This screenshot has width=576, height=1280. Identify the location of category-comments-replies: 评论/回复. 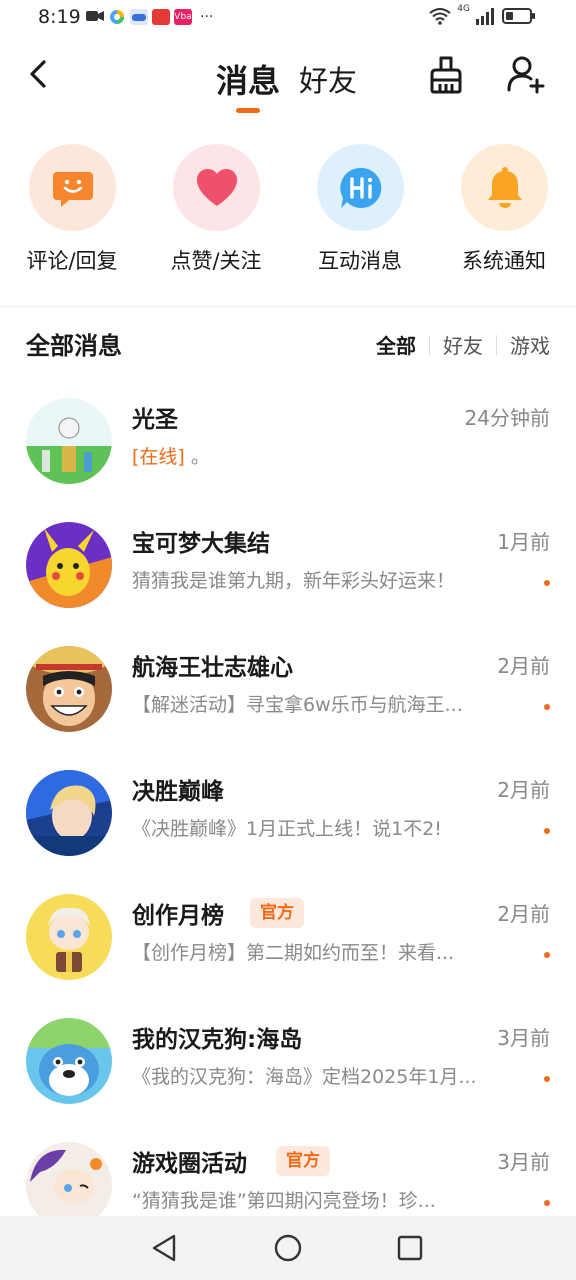
(72, 214).